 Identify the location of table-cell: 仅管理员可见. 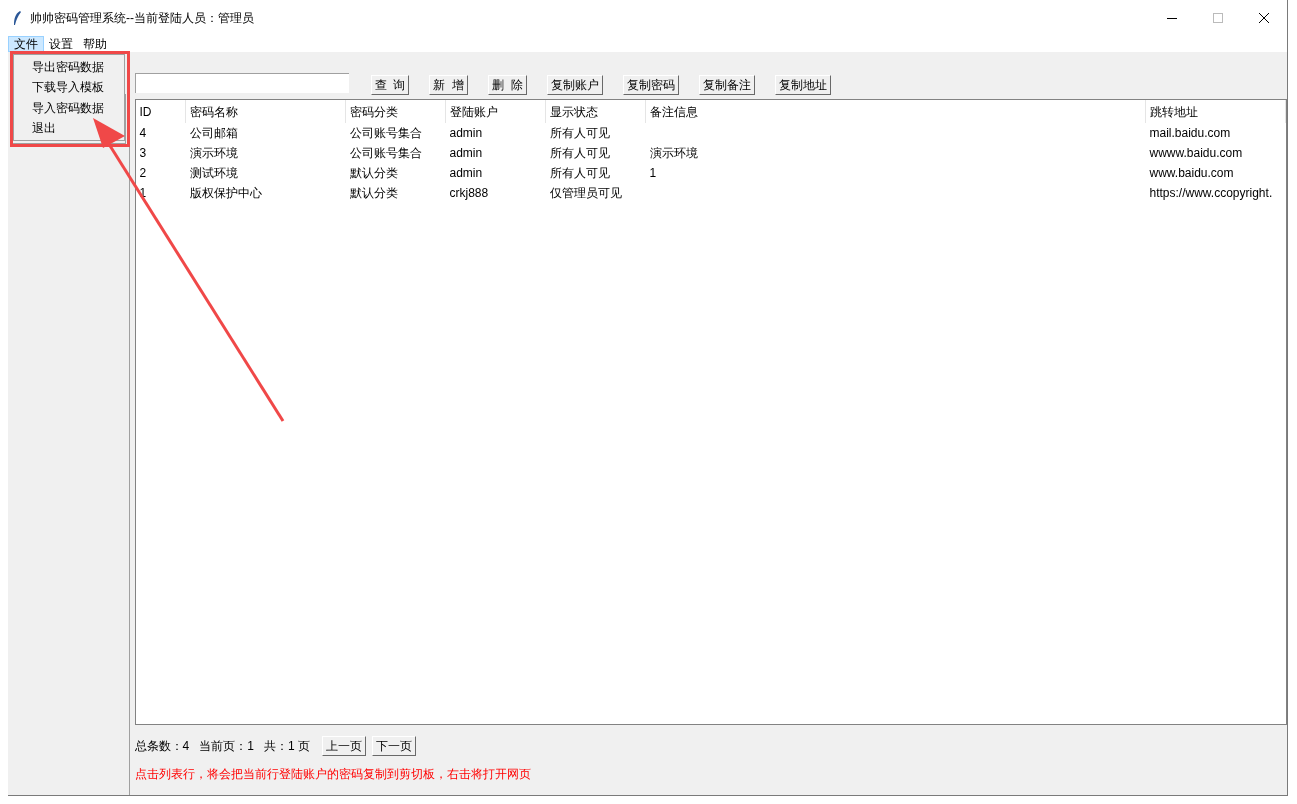
(585, 193).